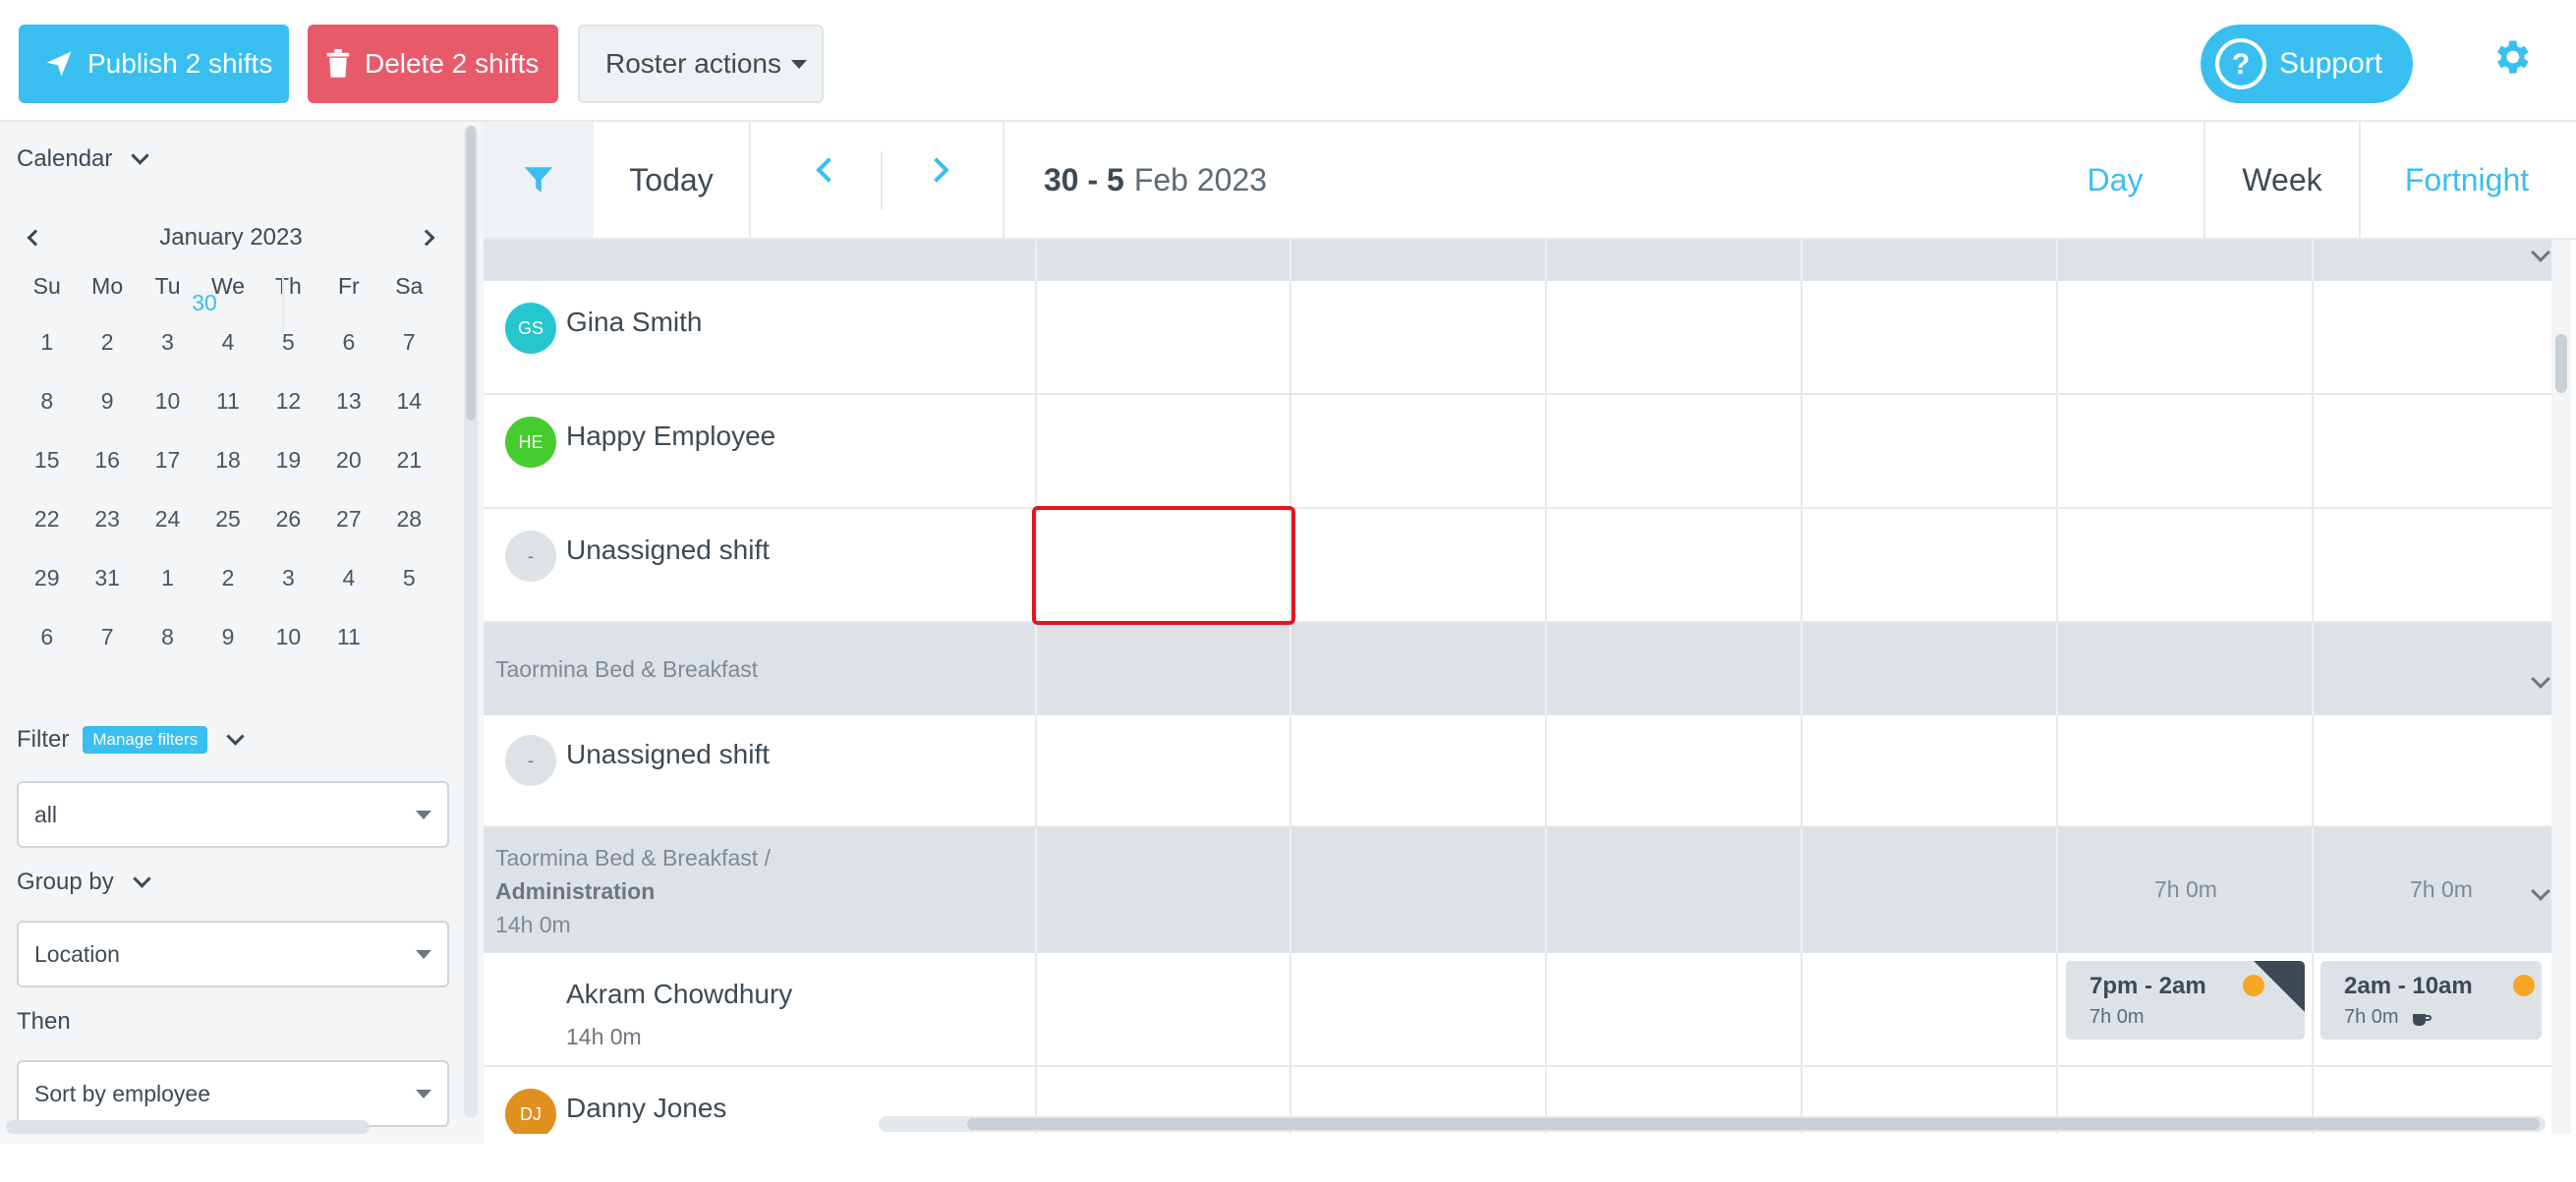 Image resolution: width=2576 pixels, height=1182 pixels. I want to click on gear-icon, so click(2512, 57).